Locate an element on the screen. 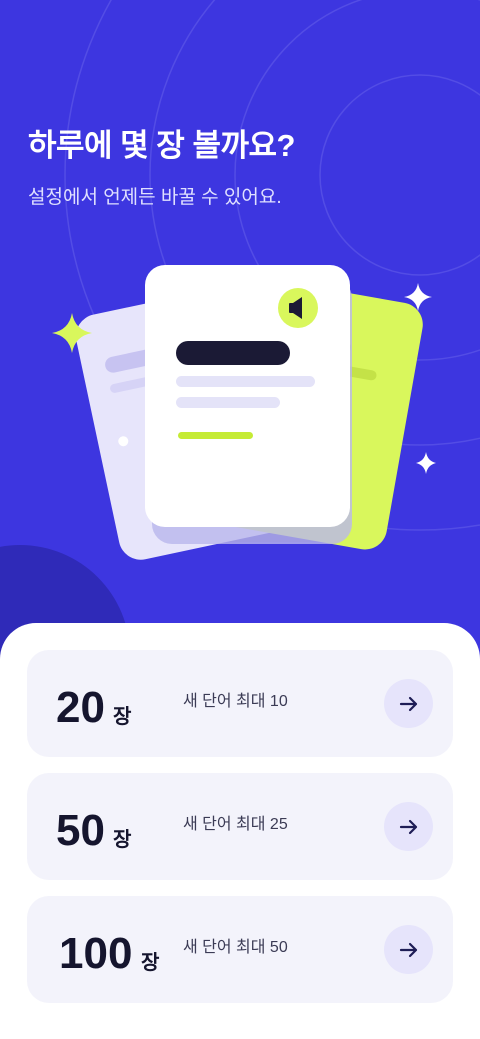 The width and height of the screenshot is (480, 1039). front-card is located at coordinates (248, 404).